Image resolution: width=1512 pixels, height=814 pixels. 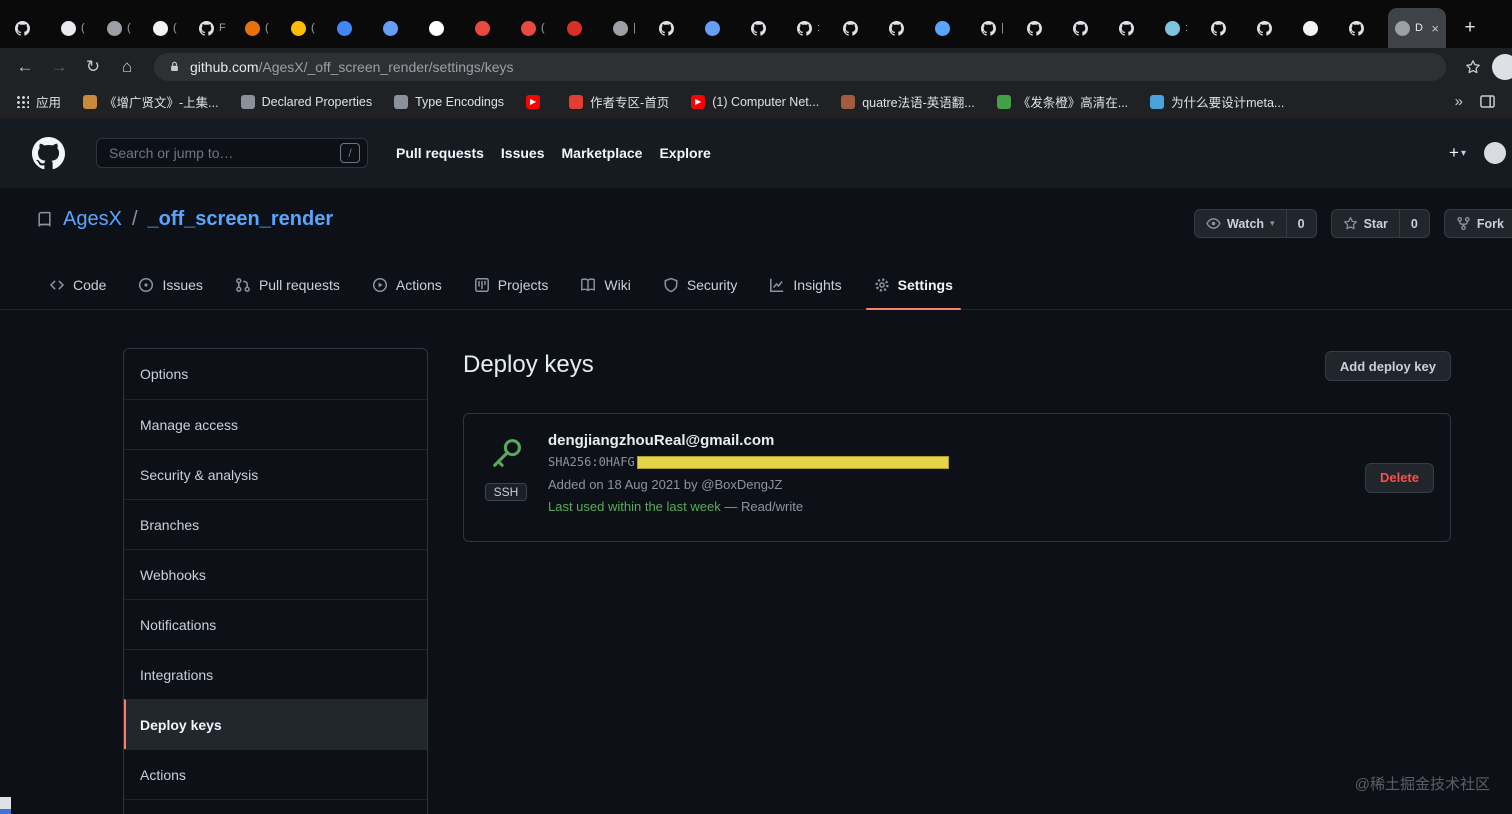 What do you see at coordinates (241, 219) in the screenshot?
I see `repo-name-link: _off_screen_render` at bounding box center [241, 219].